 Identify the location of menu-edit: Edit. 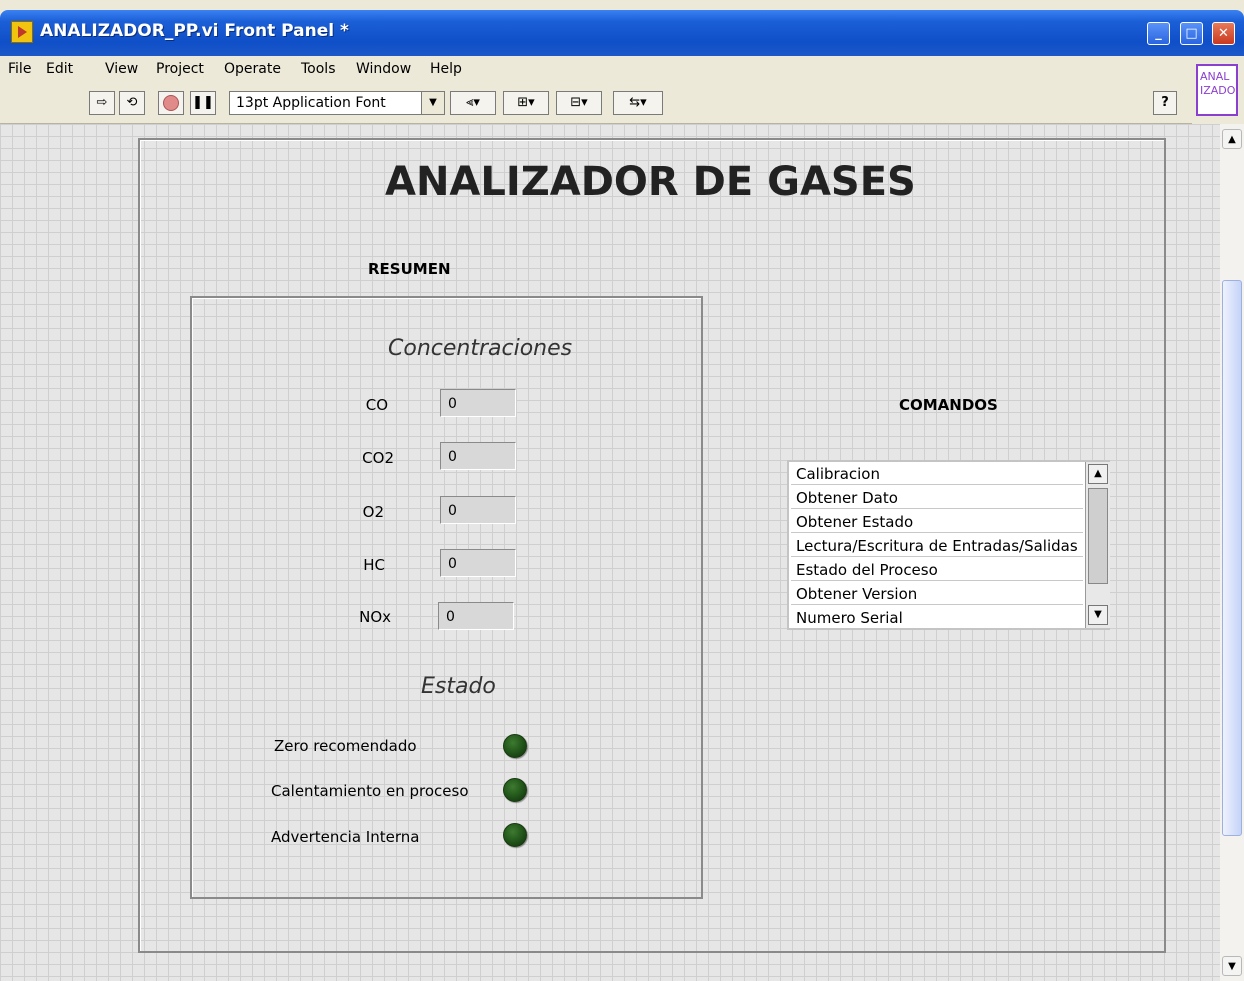
(59, 69).